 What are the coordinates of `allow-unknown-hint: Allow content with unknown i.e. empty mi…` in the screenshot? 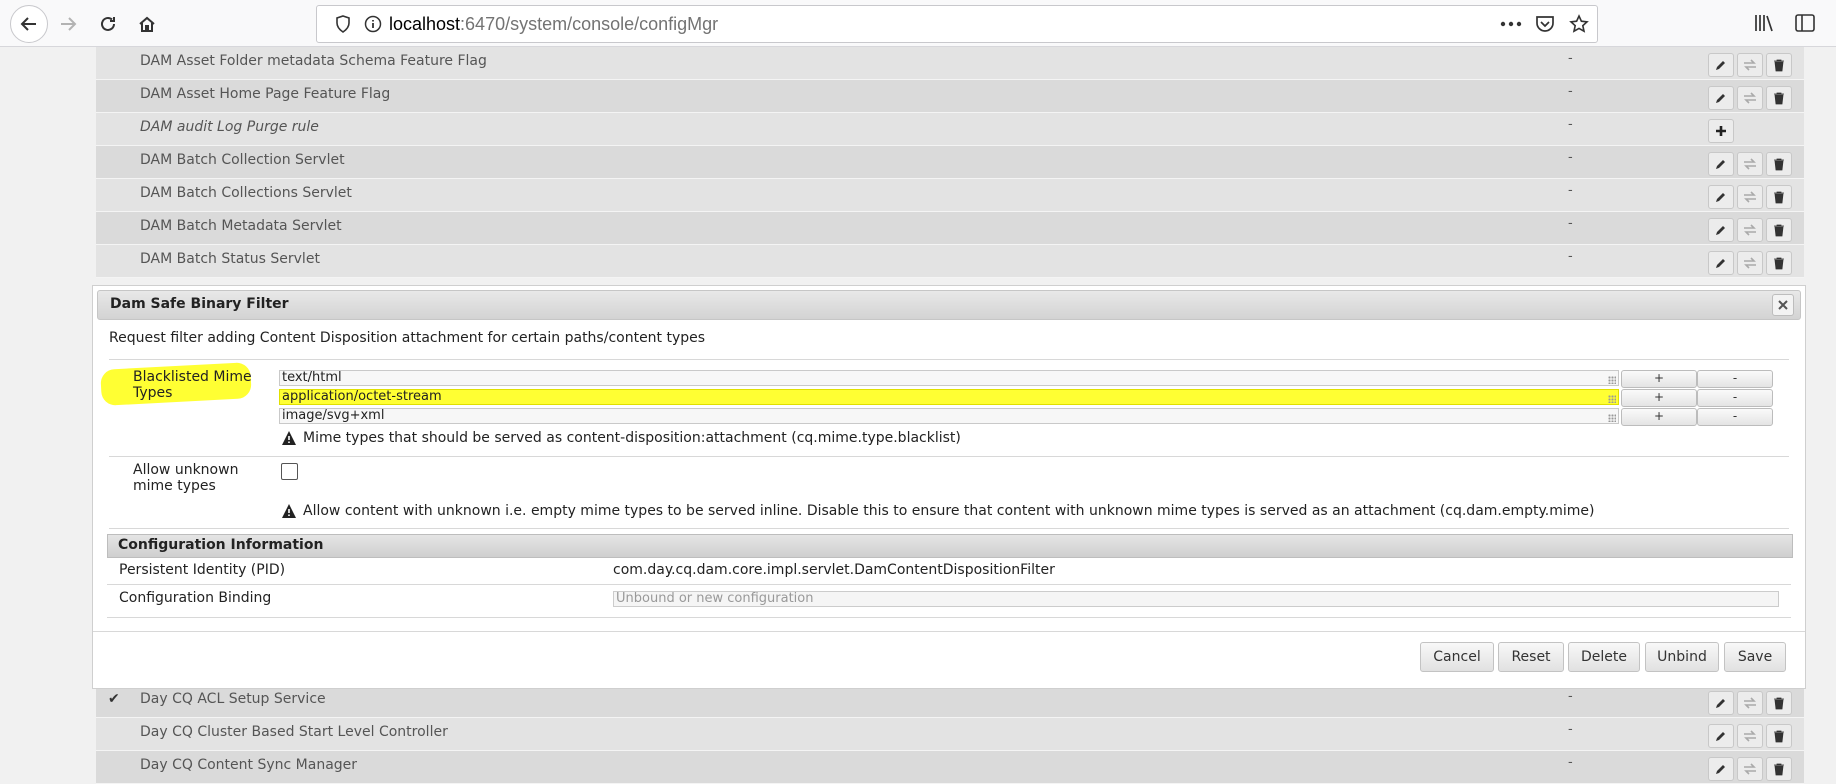 It's located at (937, 511).